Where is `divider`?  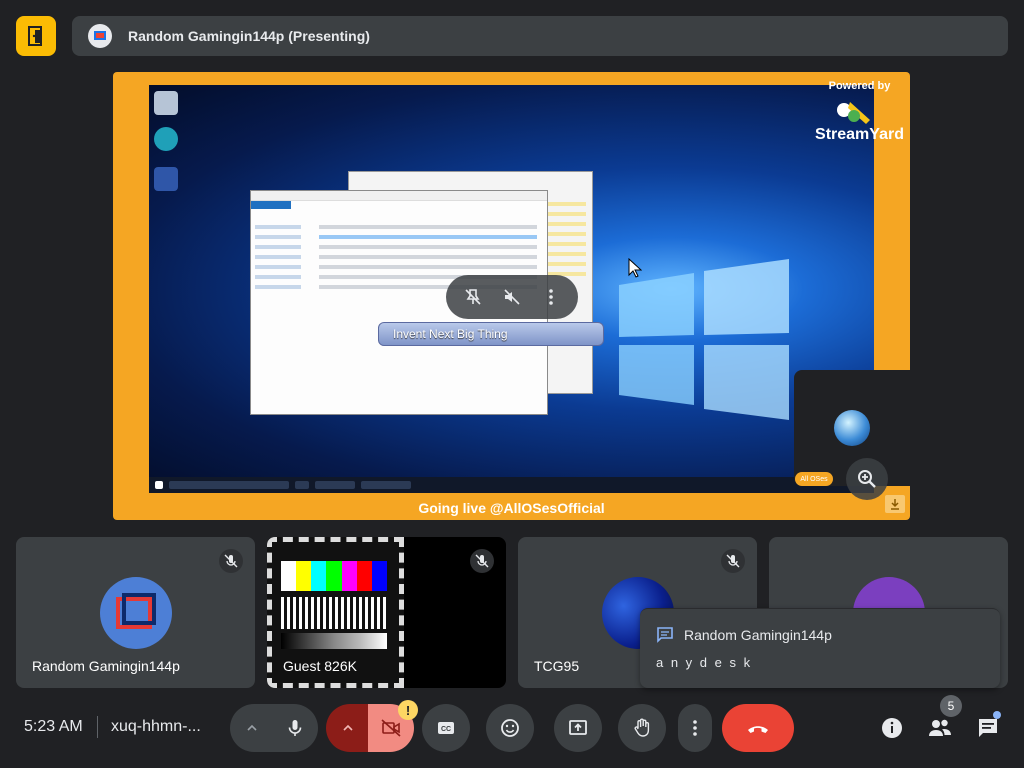 divider is located at coordinates (97, 727).